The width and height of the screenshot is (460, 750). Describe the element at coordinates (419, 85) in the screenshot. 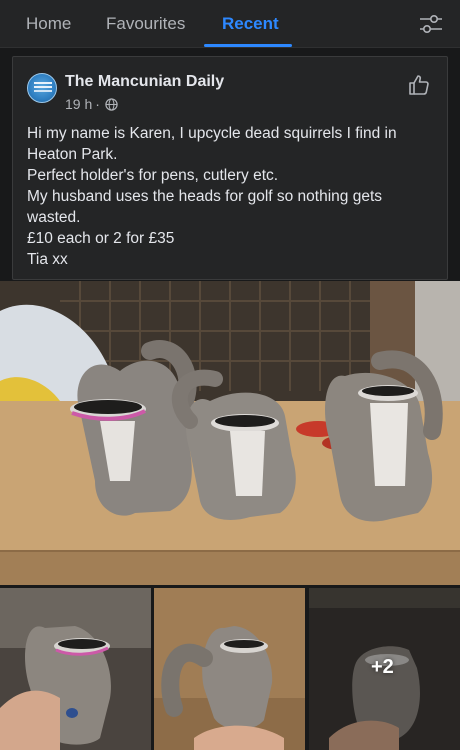

I see `thumbs-up-icon` at that location.